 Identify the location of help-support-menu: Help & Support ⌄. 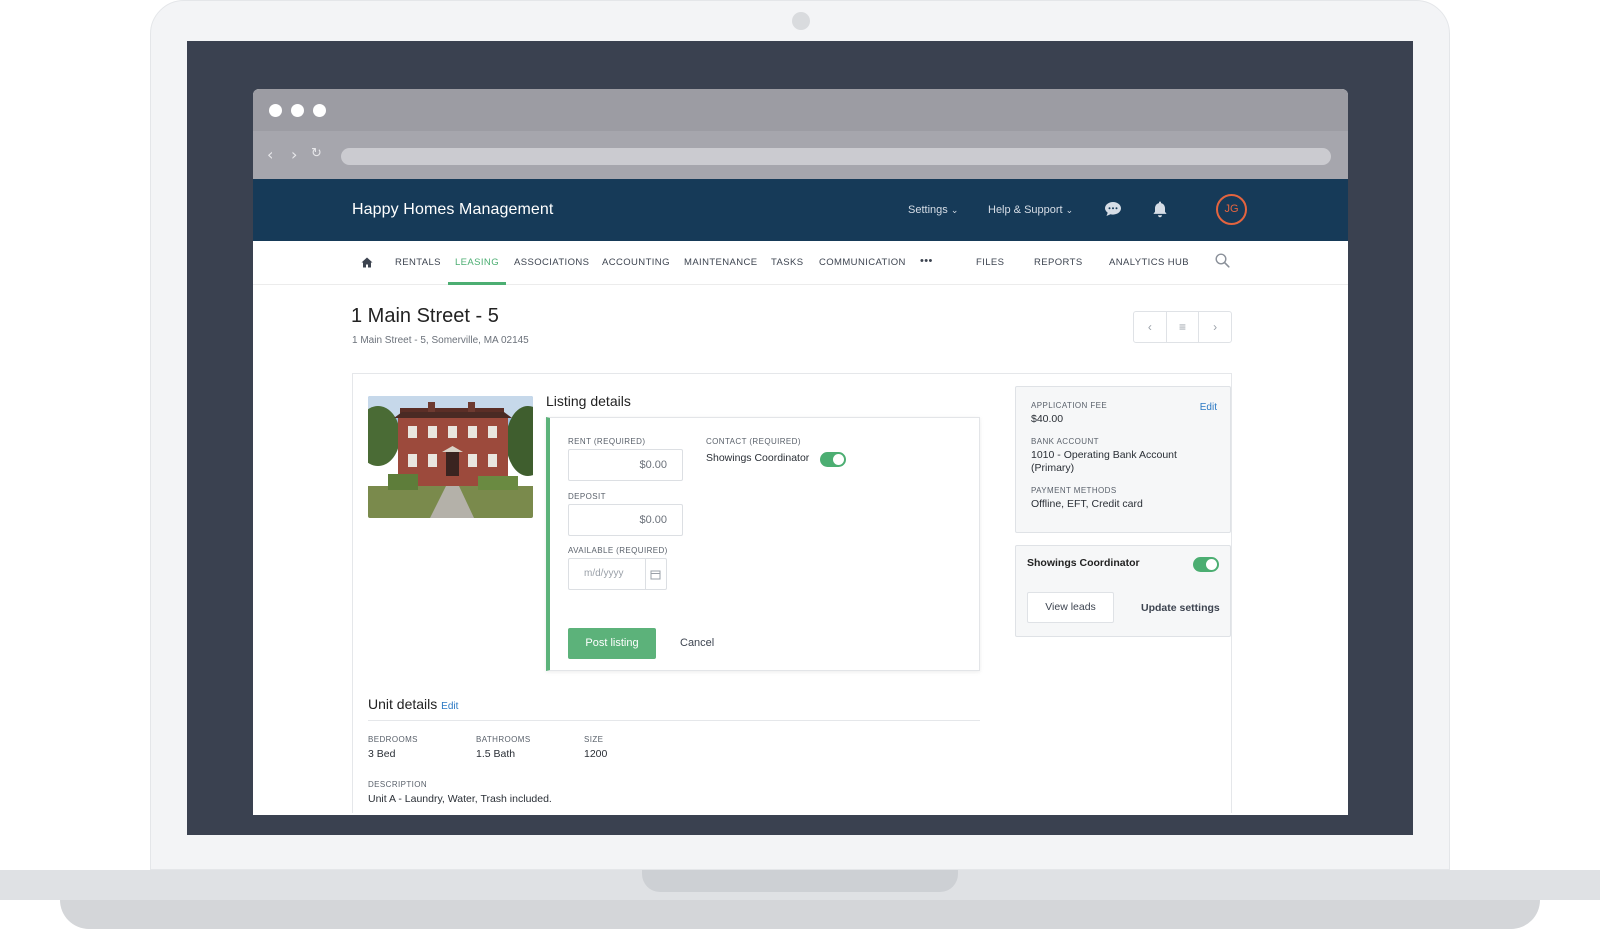
(1030, 210).